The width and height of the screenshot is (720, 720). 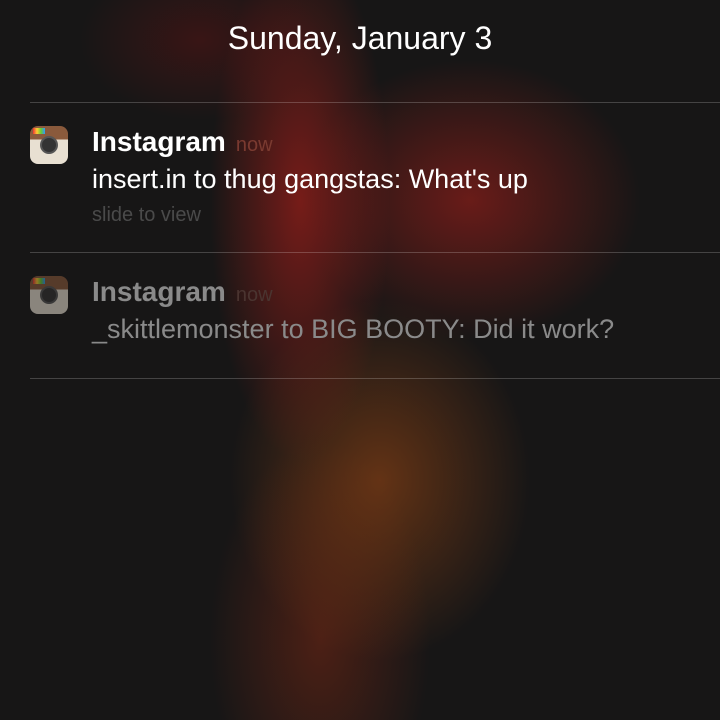 What do you see at coordinates (310, 179) in the screenshot?
I see `notification-message: insert.in to thug gangstas: What's up` at bounding box center [310, 179].